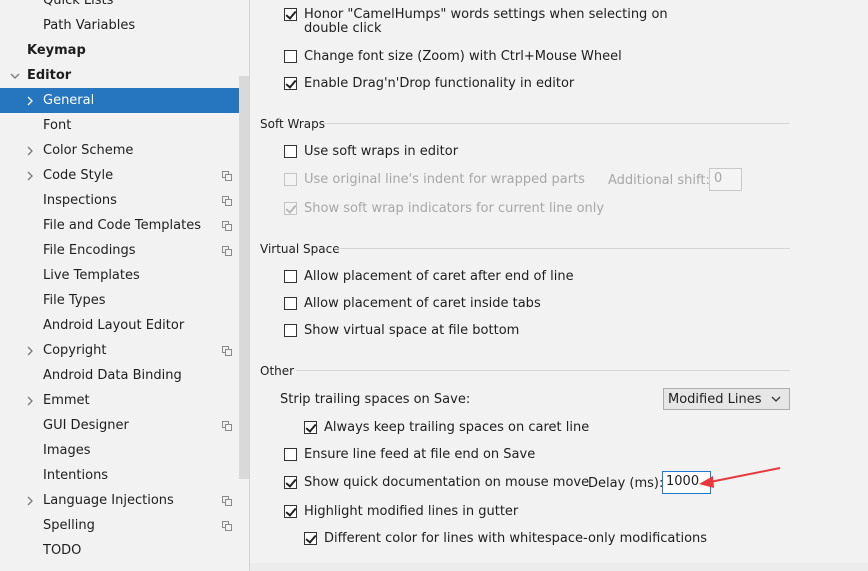  I want to click on sidebar-item: Emmet, so click(124, 400).